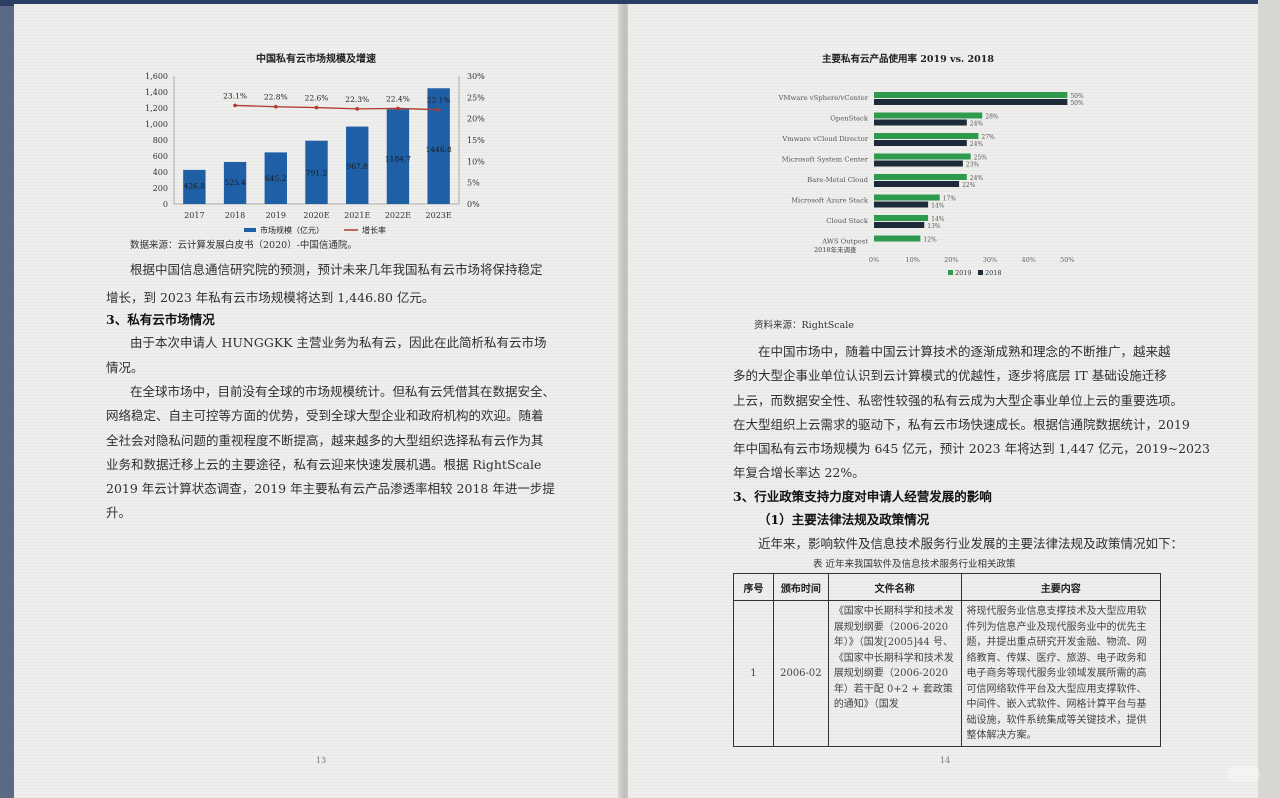  I want to click on x-tick-label: 50%, so click(1067, 260).